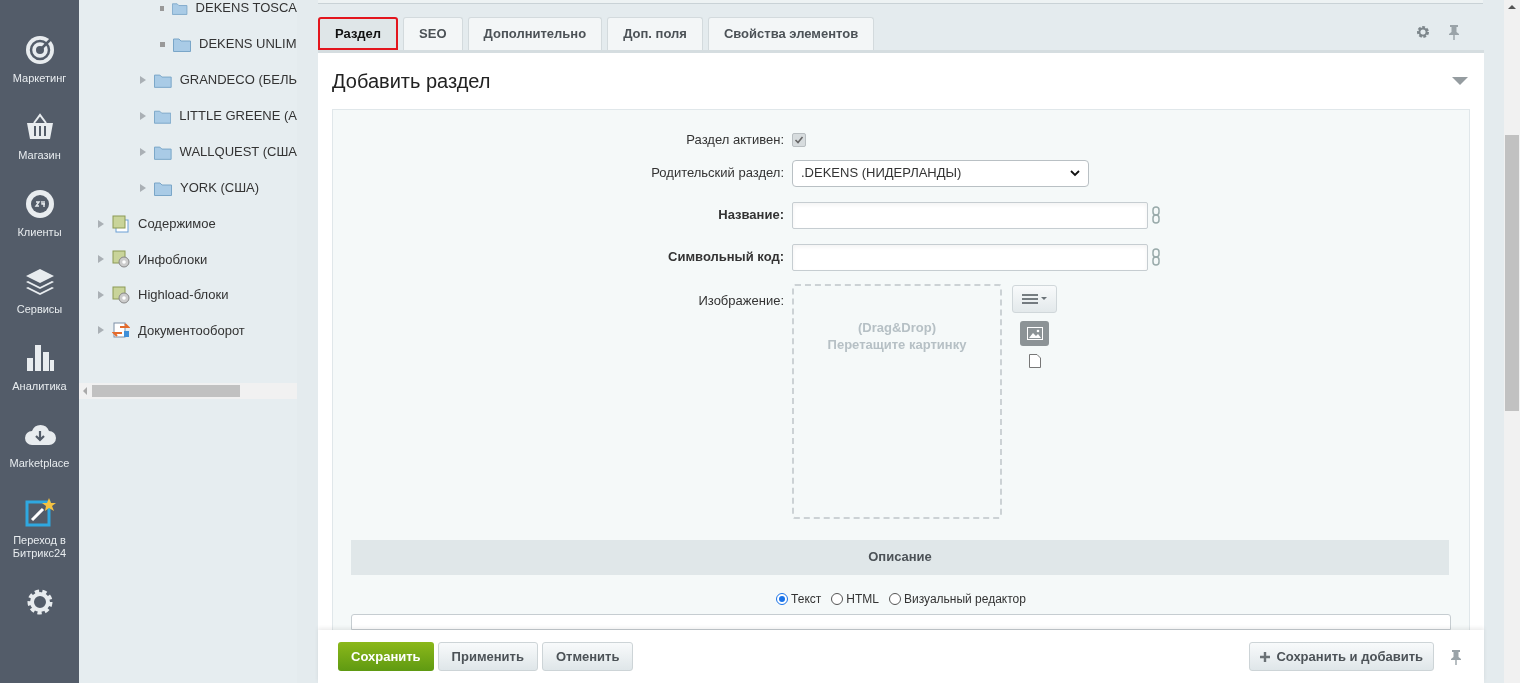 The height and width of the screenshot is (683, 1520). What do you see at coordinates (900, 557) in the screenshot?
I see `description-header: Описание` at bounding box center [900, 557].